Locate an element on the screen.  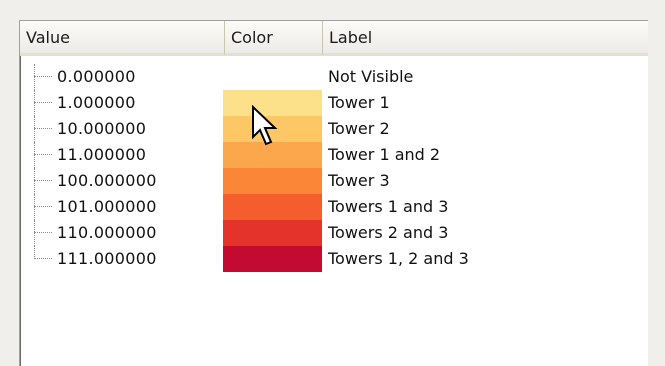
list-item: 11.000000 Tower 1 and 2 is located at coordinates (334, 155).